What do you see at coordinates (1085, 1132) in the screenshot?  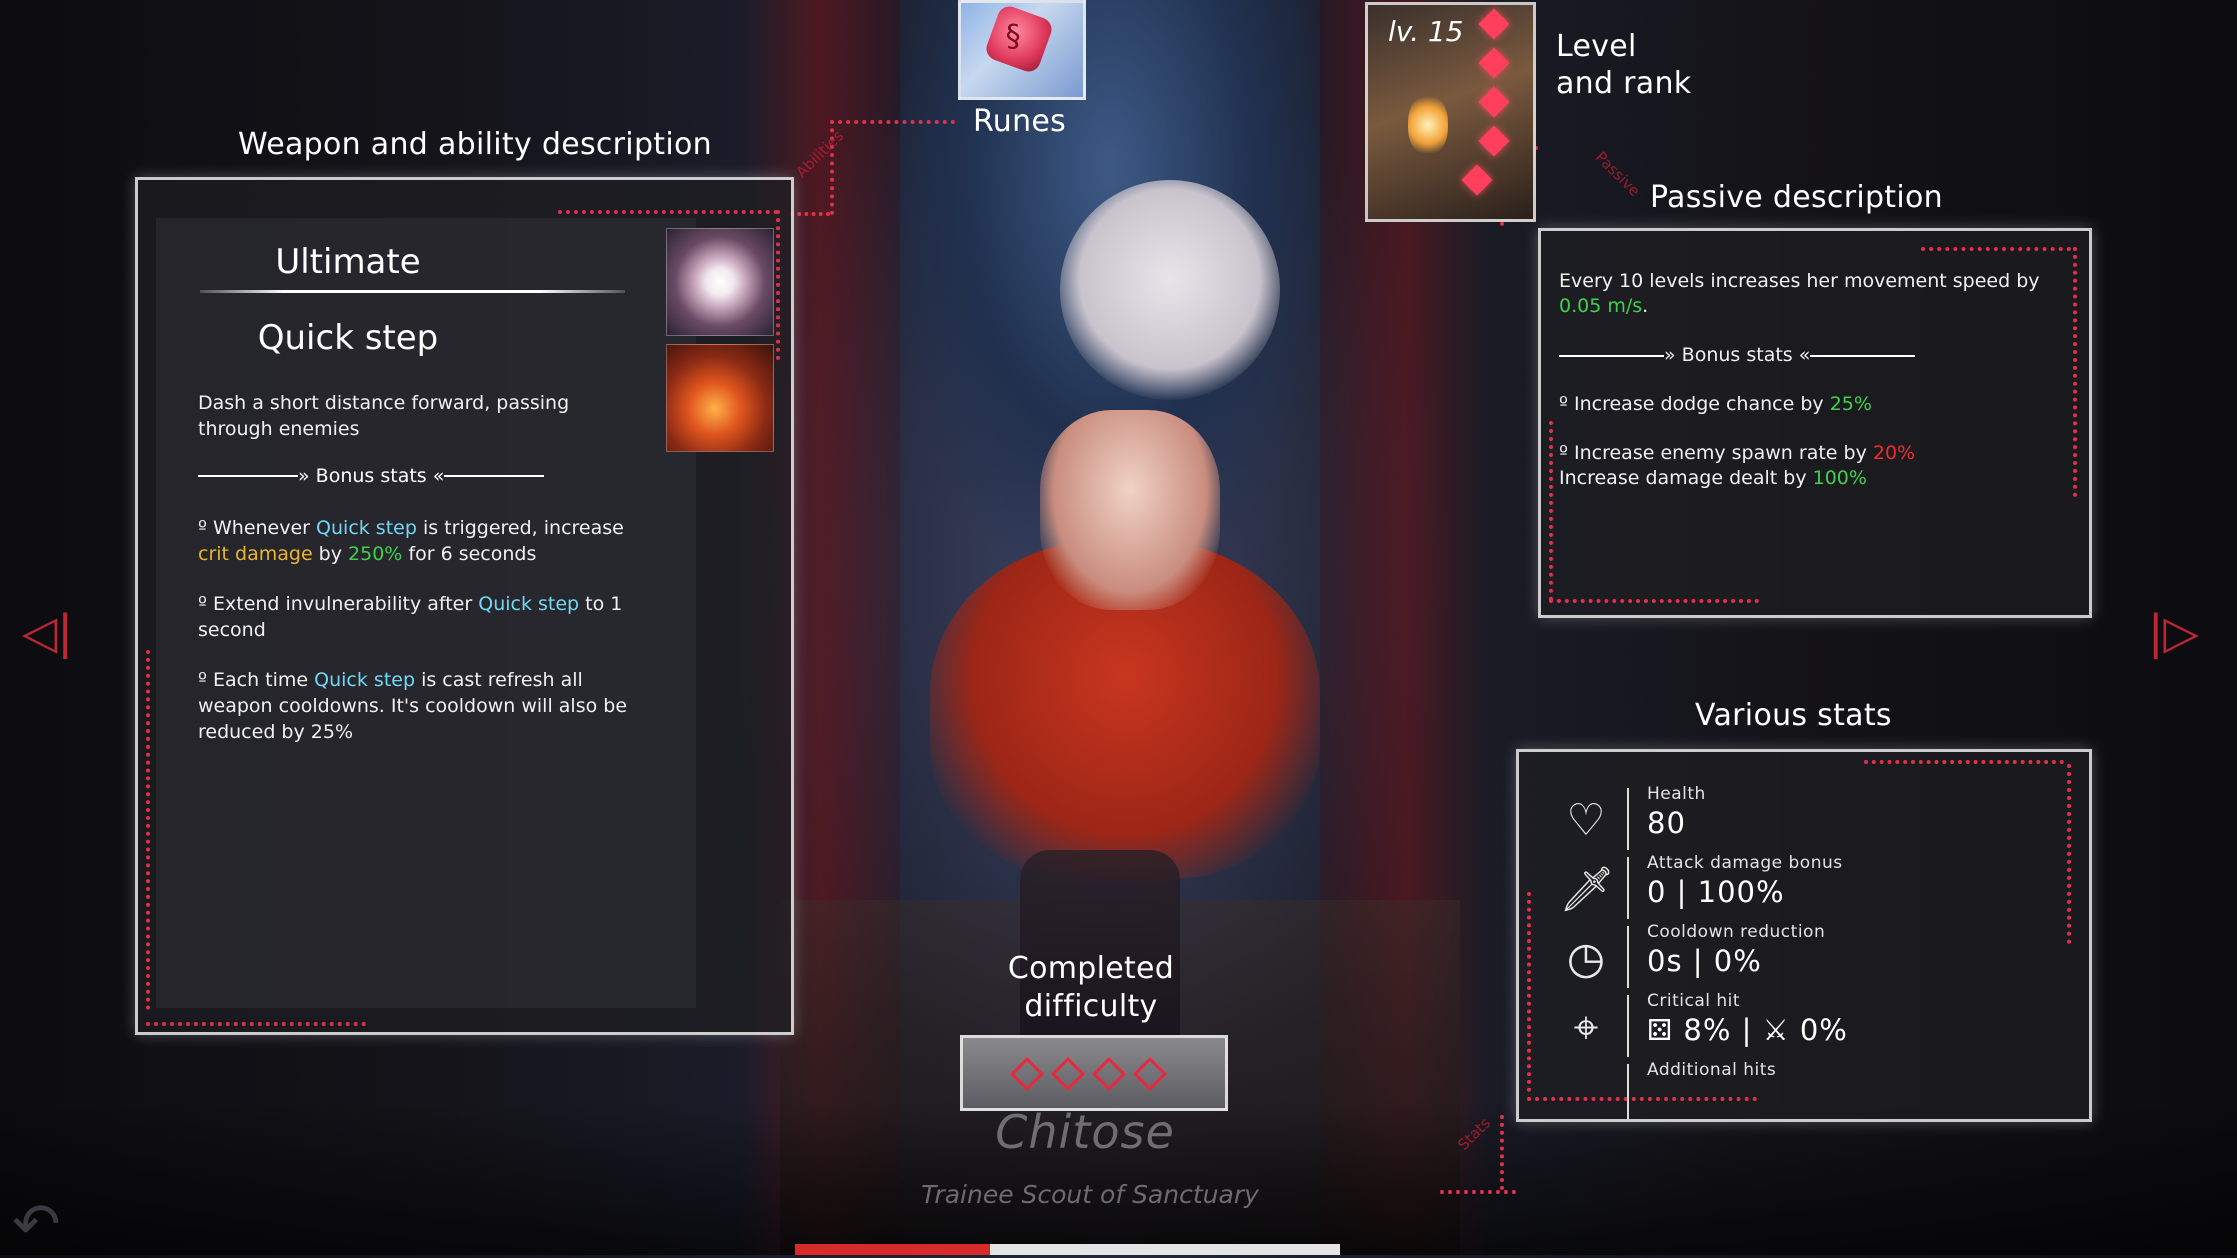 I see `character-name: Chitose` at bounding box center [1085, 1132].